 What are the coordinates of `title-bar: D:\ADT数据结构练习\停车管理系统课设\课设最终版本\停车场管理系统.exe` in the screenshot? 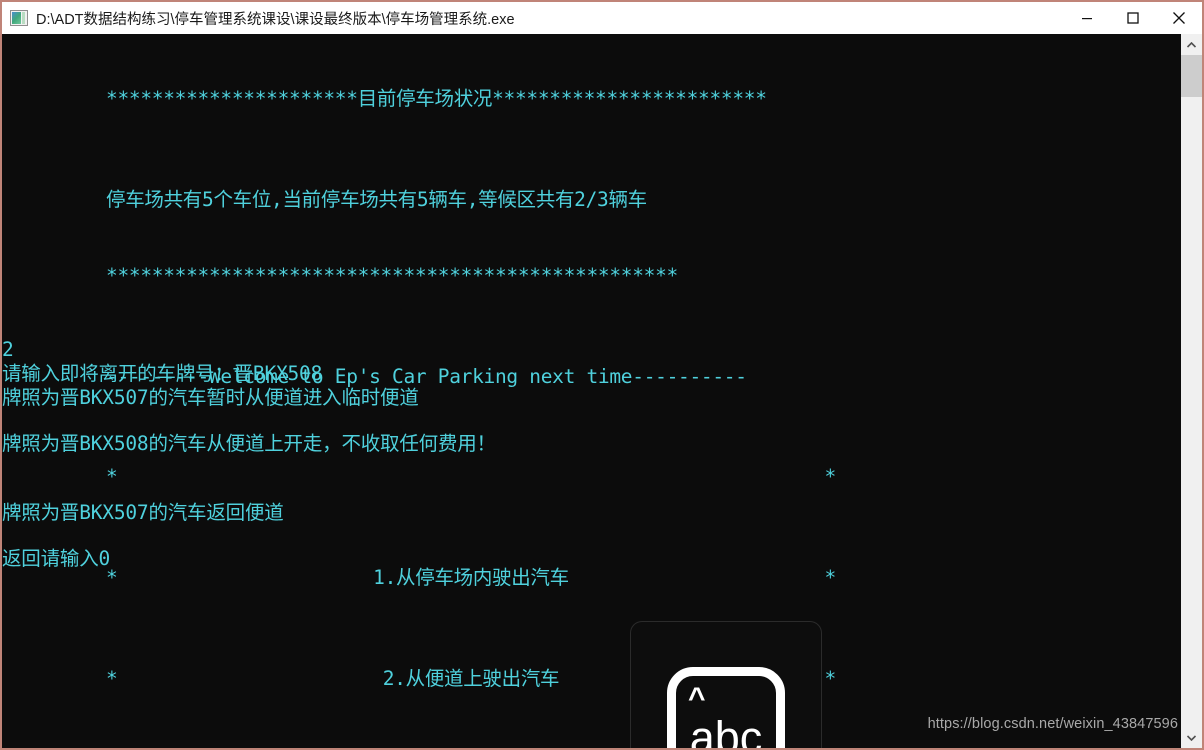 It's located at (602, 18).